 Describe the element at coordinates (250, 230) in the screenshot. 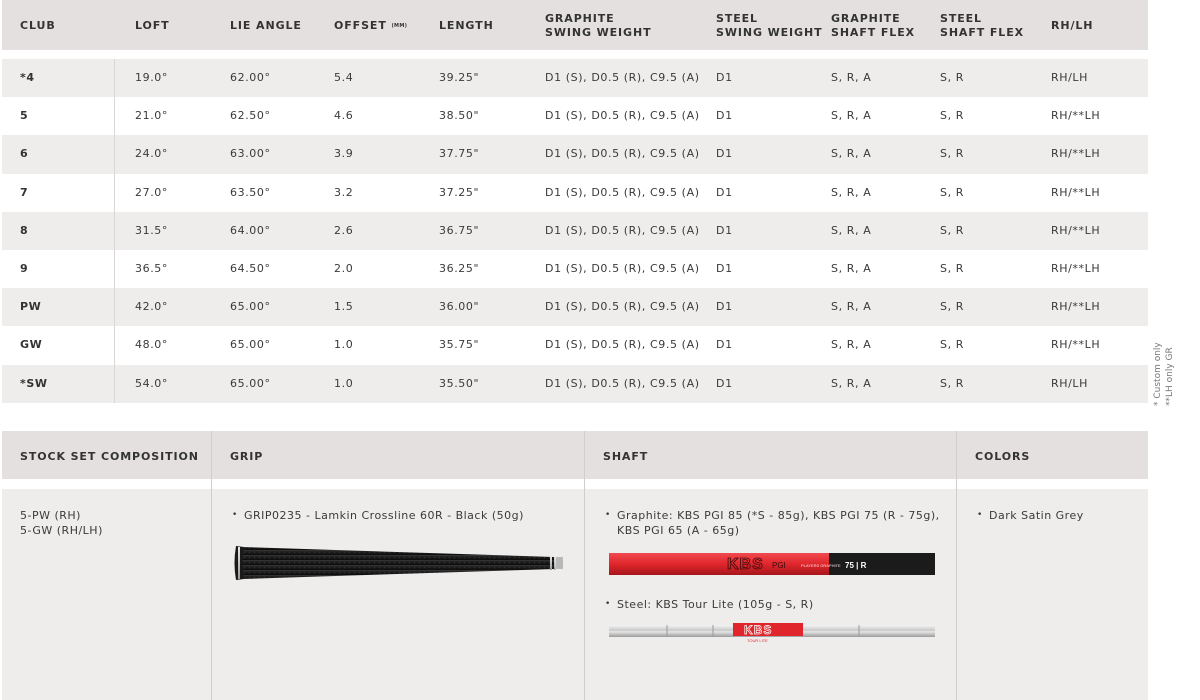

I see `cell-lie: 64.00°` at that location.